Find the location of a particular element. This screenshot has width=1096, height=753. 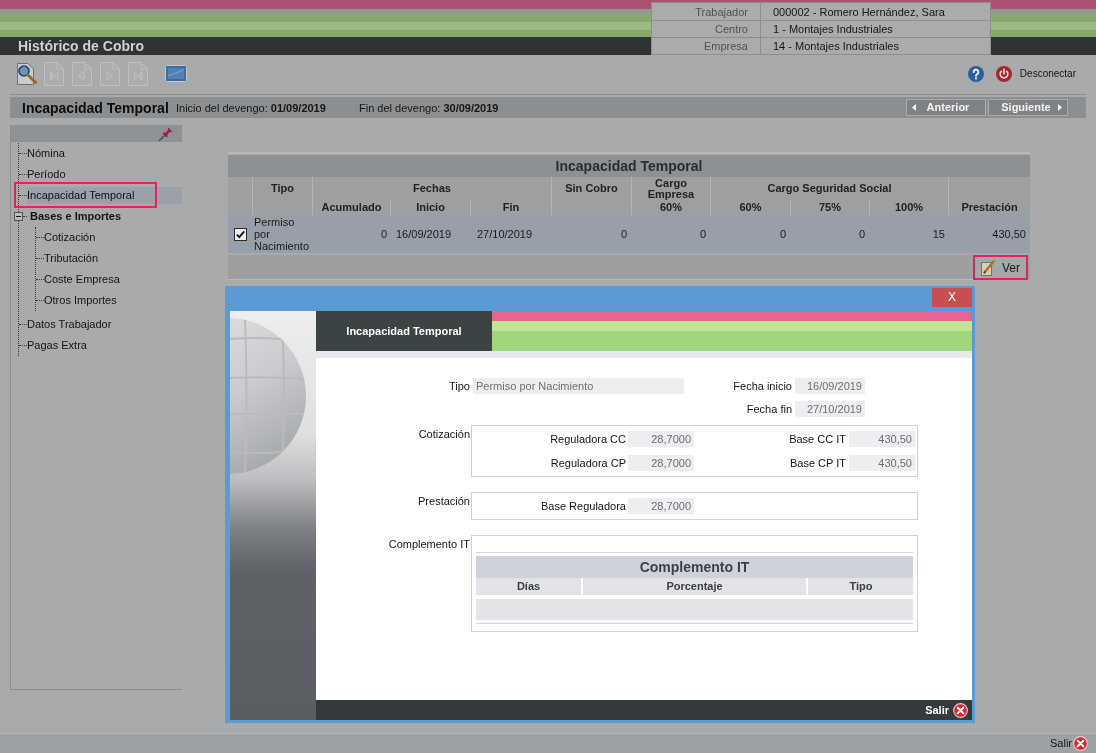

table-title: Incapacidad Temporal is located at coordinates (629, 166).